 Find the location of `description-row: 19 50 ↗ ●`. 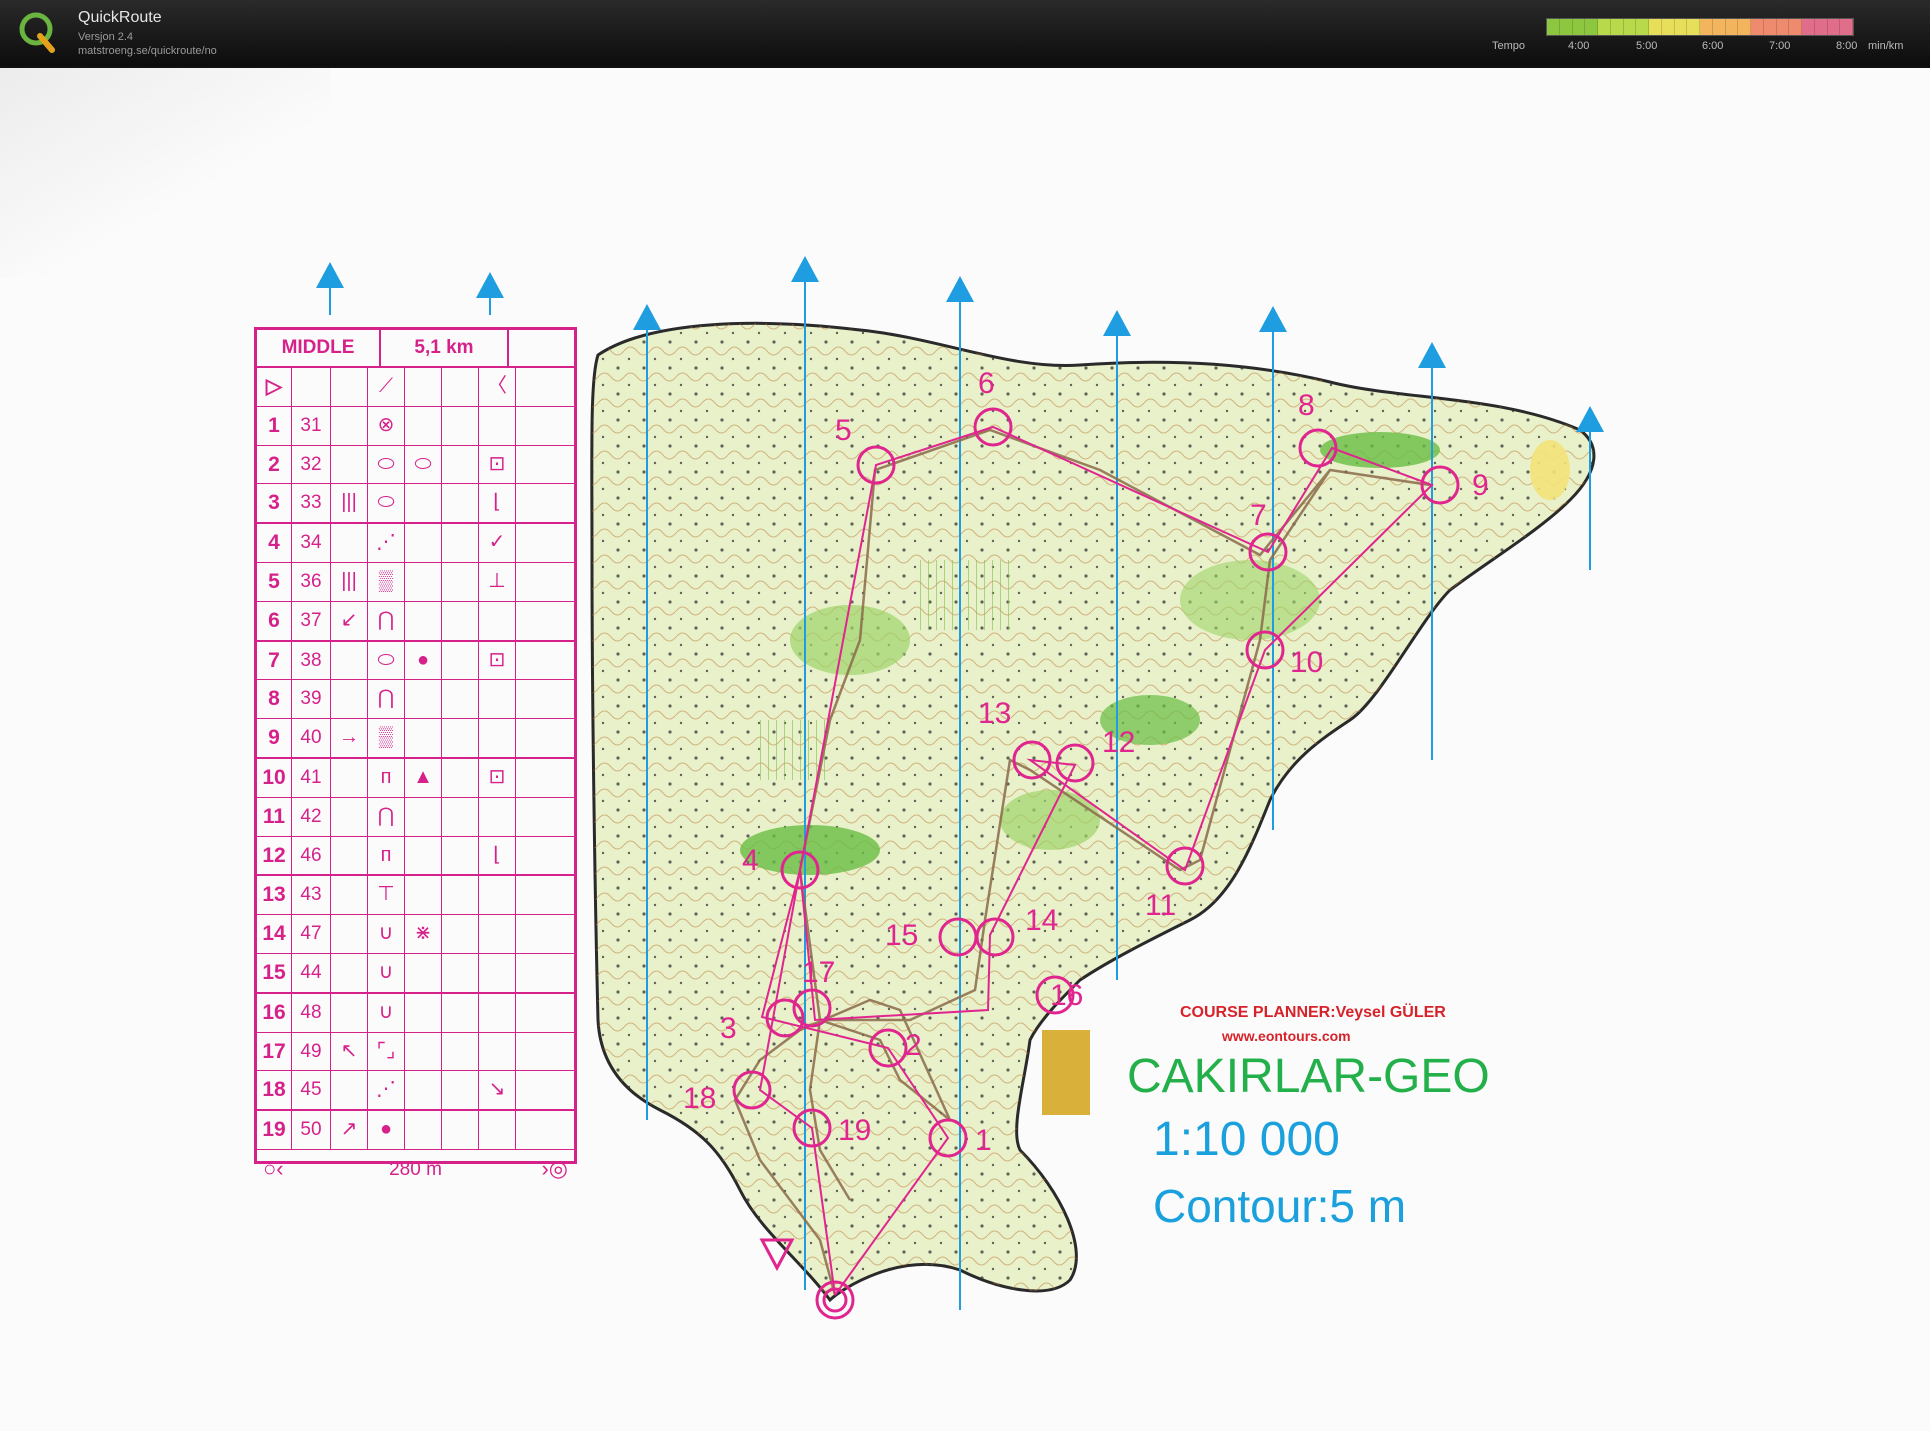

description-row: 19 50 ↗ ● is located at coordinates (415, 1130).